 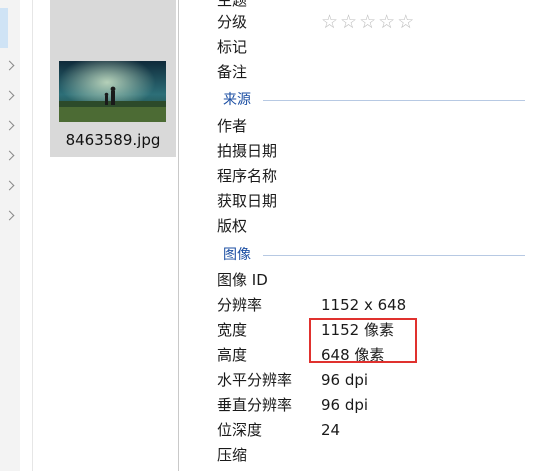 What do you see at coordinates (232, 330) in the screenshot?
I see `property-label: 宽度` at bounding box center [232, 330].